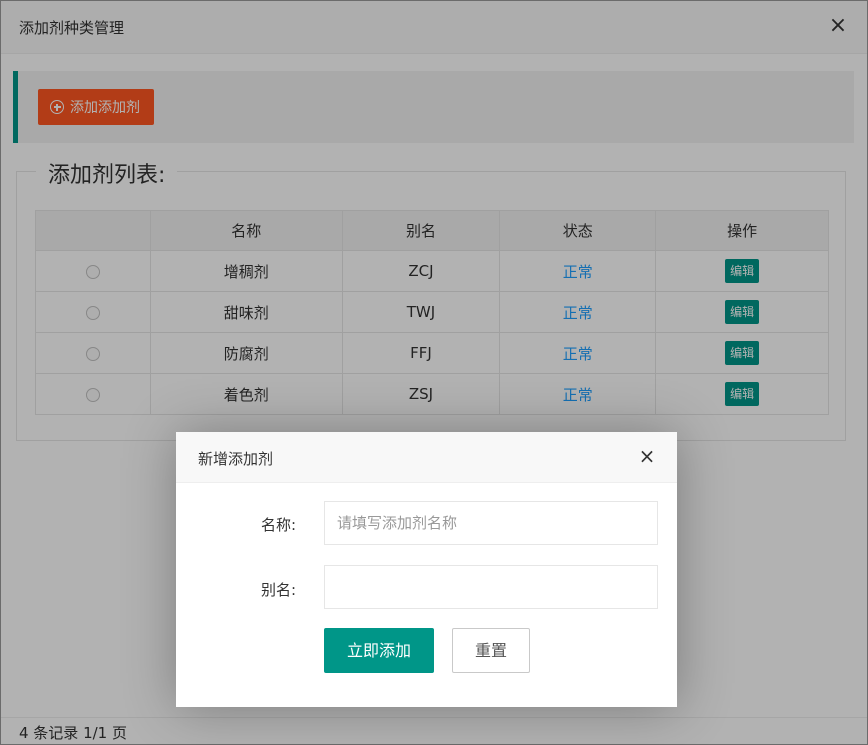 The height and width of the screenshot is (745, 868). I want to click on dialog-title: 新增添加剂, so click(236, 459).